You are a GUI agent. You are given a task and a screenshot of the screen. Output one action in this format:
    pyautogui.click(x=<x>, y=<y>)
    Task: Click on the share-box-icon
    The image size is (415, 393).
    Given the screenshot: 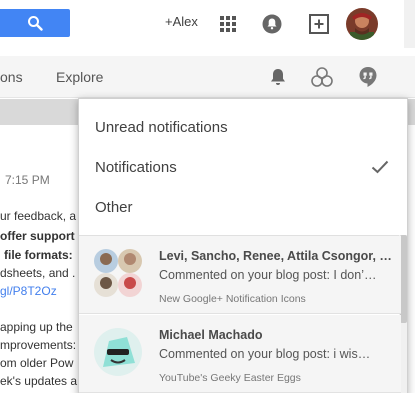 What is the action you would take?
    pyautogui.click(x=319, y=24)
    